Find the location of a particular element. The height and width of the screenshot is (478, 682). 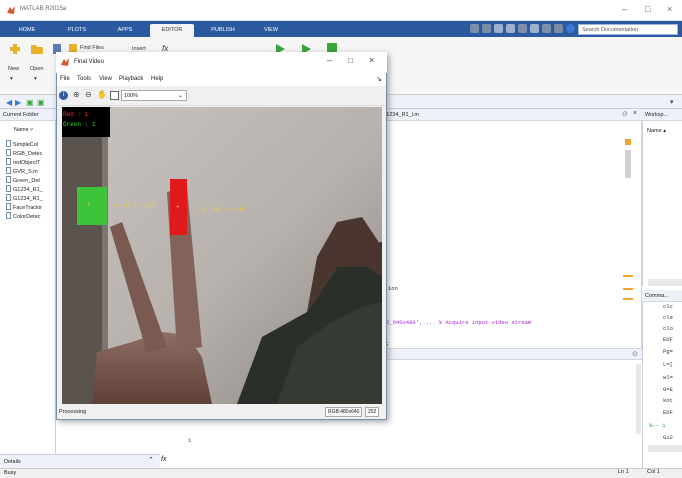

file-item: SimpleCol is located at coordinates (31, 144).